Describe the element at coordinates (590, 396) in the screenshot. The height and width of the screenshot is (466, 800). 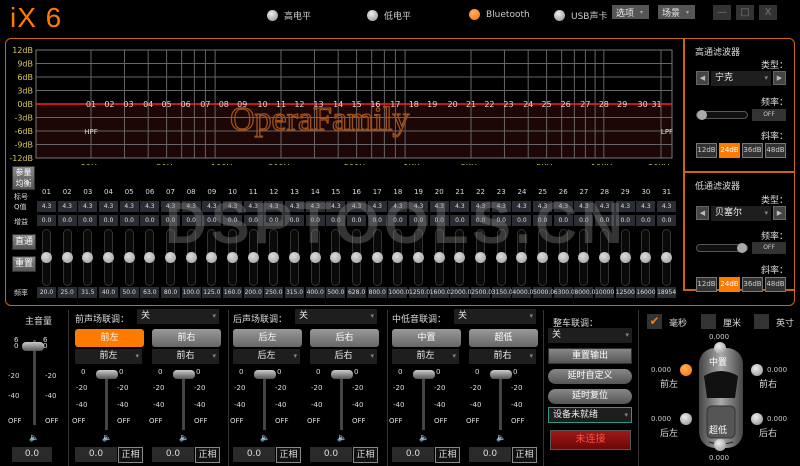
I see `delay-reset-button: 延时复位` at that location.